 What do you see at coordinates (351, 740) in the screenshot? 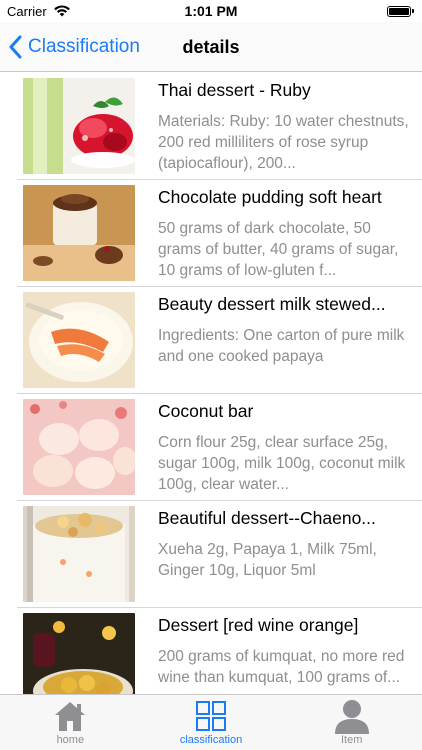
I see `tab-item-label: Item` at bounding box center [351, 740].